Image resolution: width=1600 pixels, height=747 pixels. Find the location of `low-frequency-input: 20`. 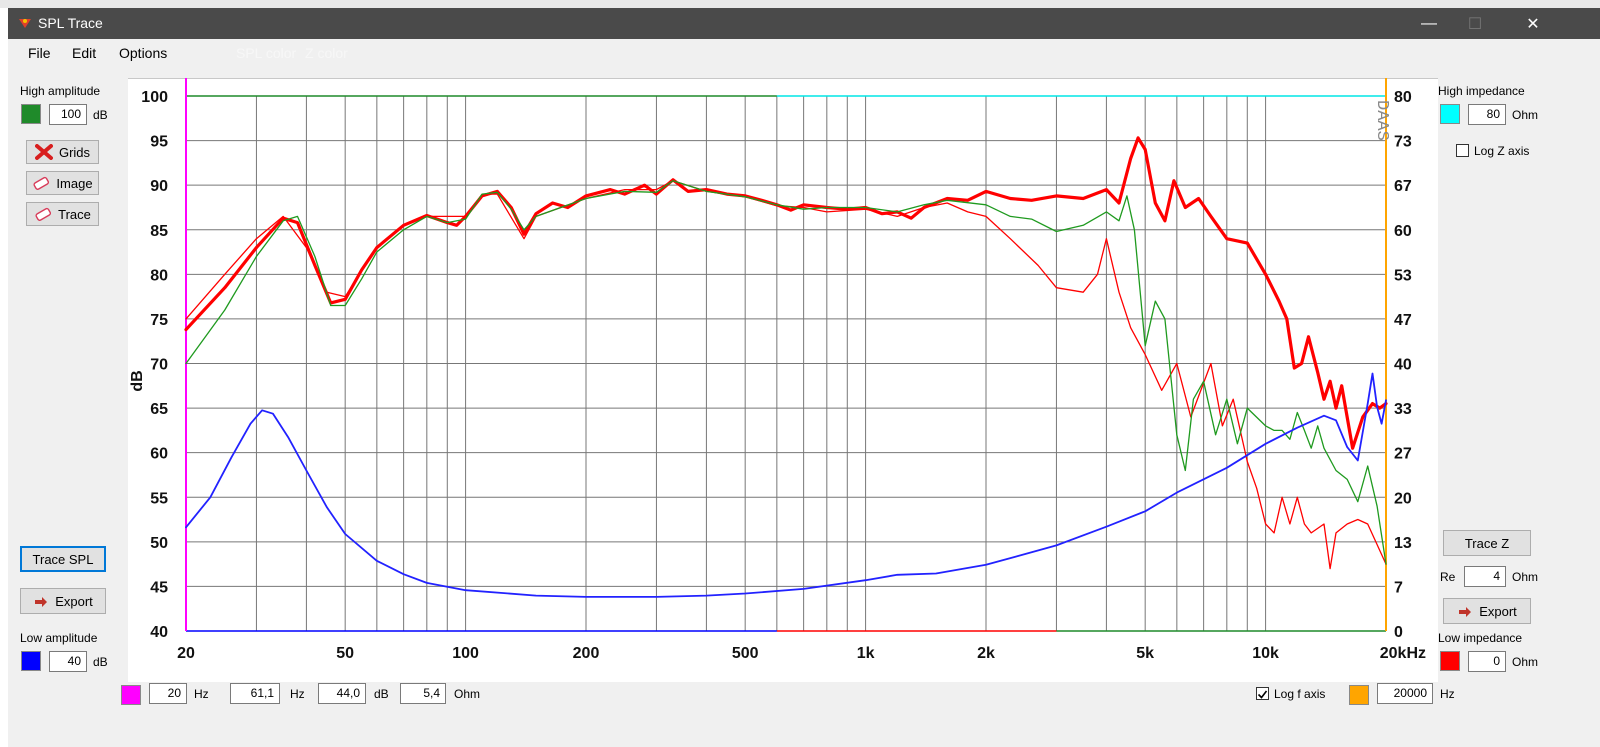

low-frequency-input: 20 is located at coordinates (168, 693).